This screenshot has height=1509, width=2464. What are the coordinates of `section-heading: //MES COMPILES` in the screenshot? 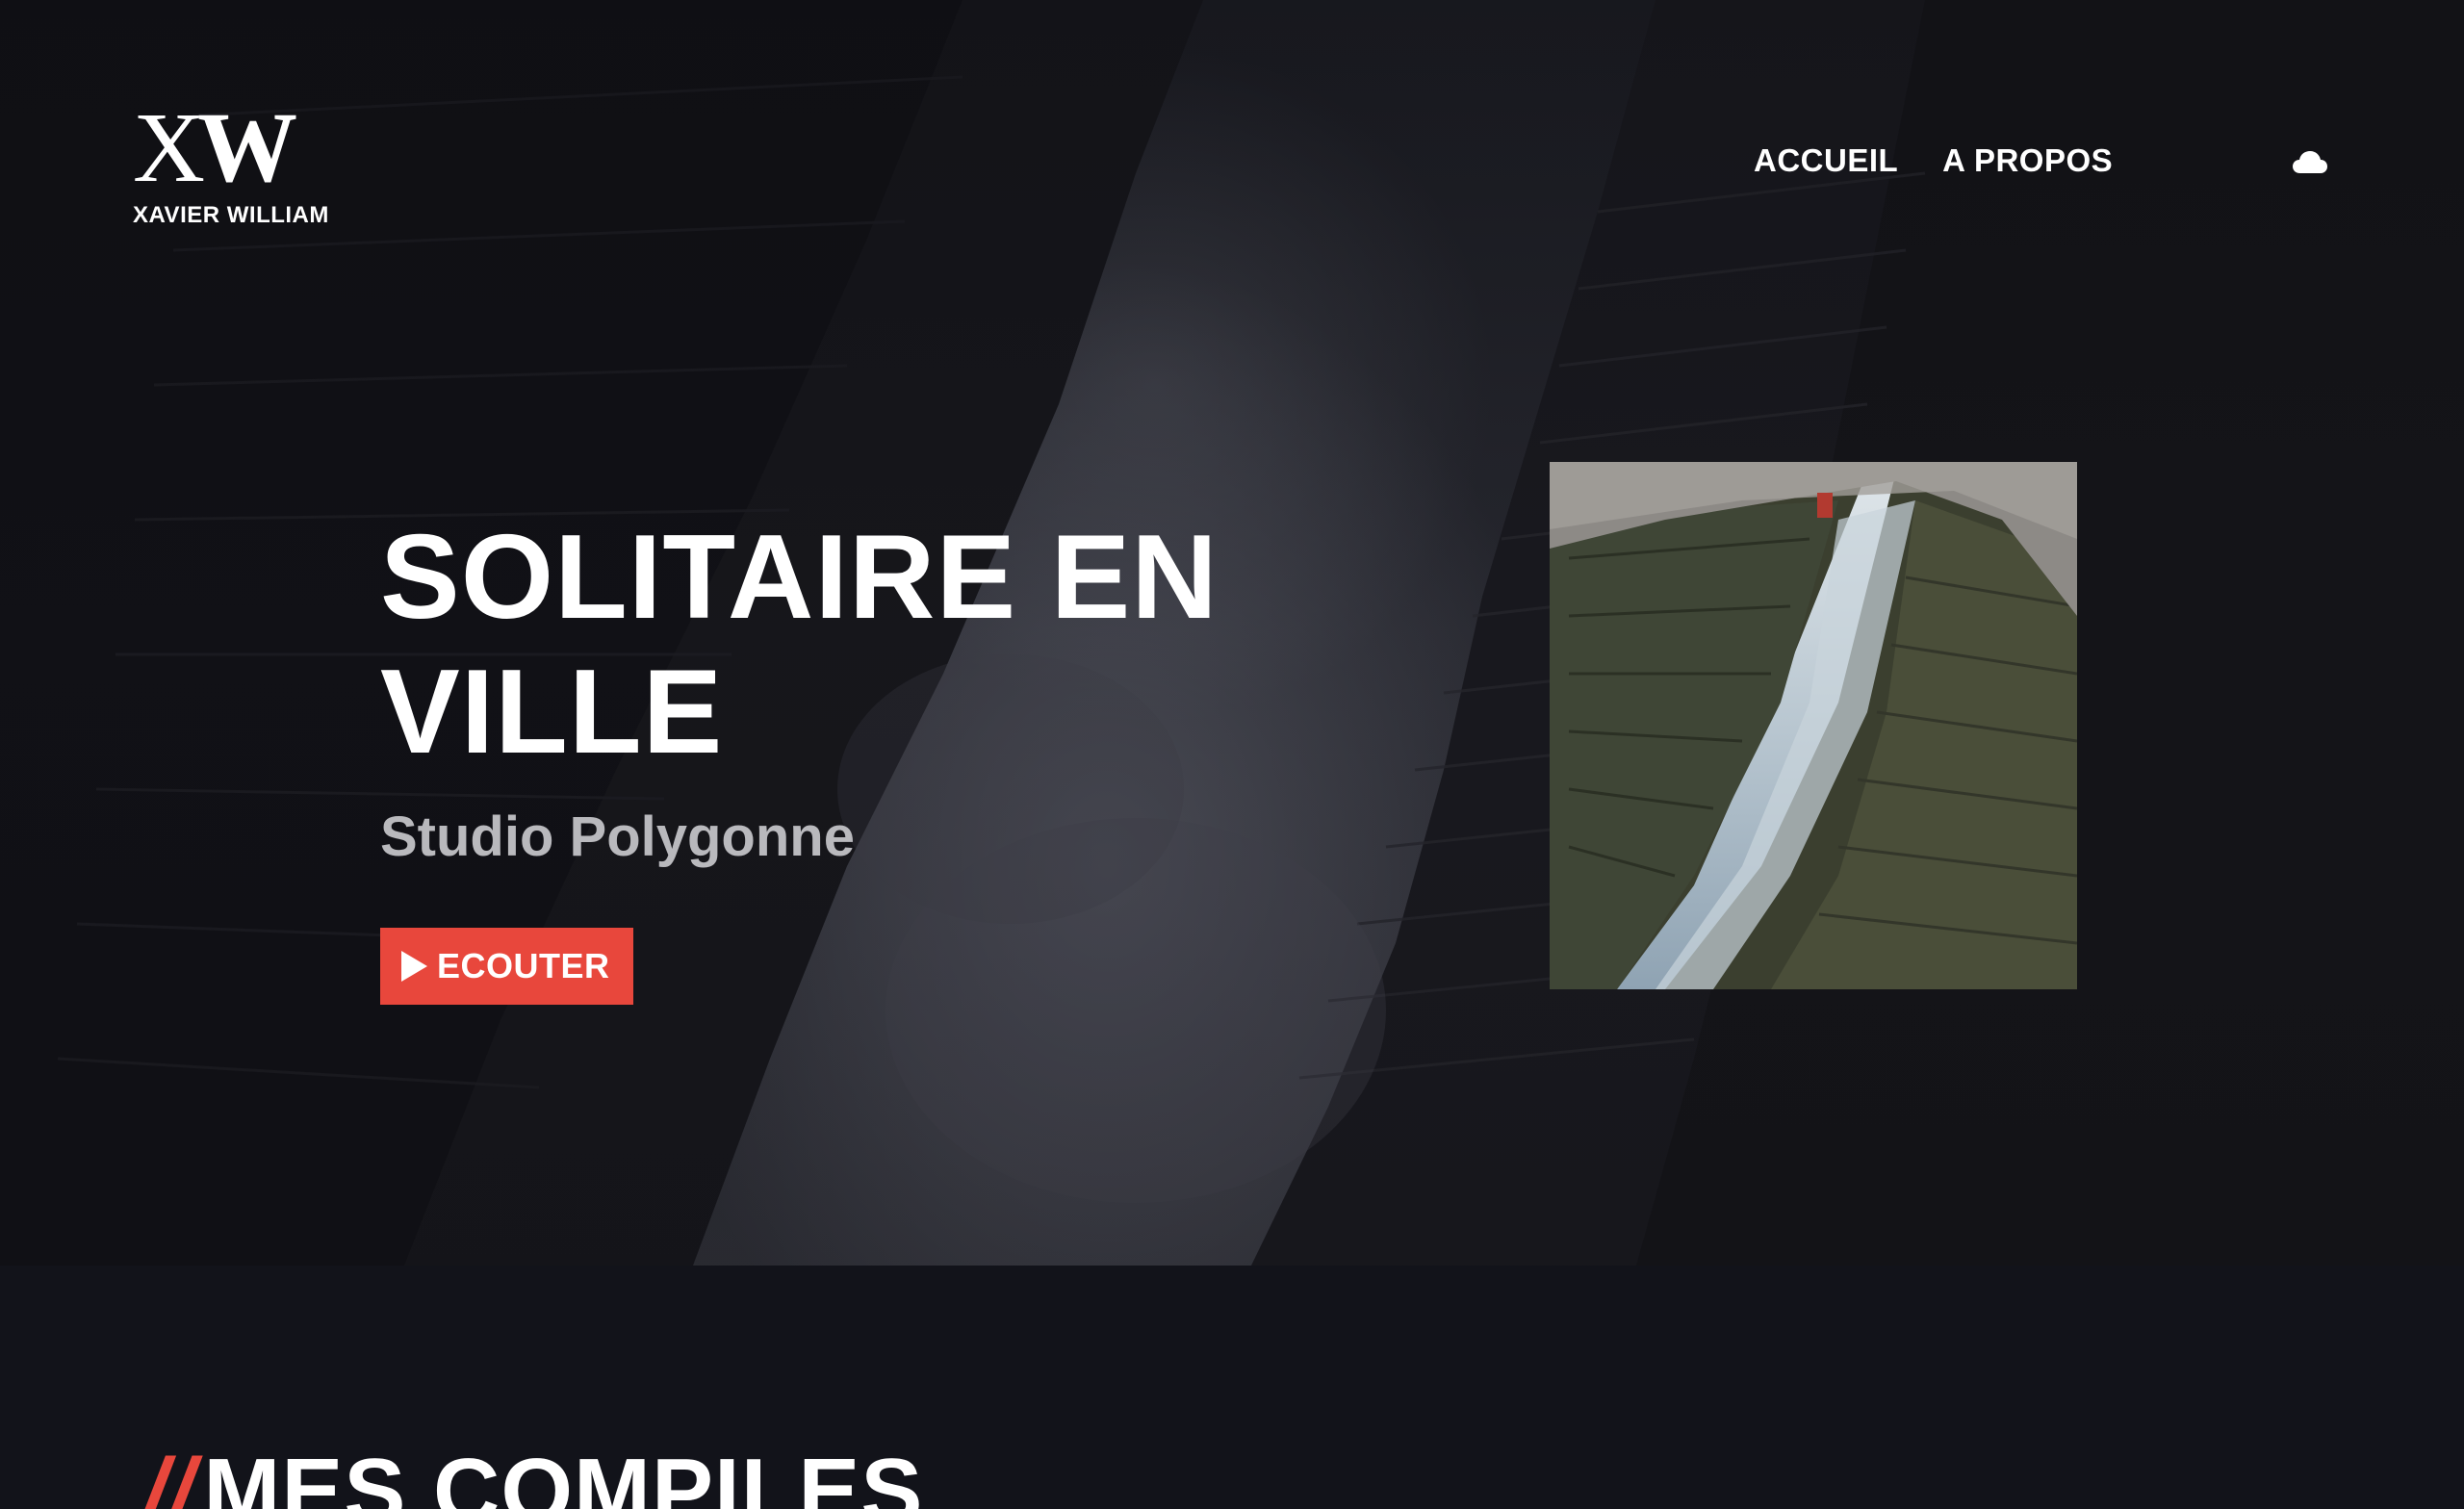 It's located at (532, 1474).